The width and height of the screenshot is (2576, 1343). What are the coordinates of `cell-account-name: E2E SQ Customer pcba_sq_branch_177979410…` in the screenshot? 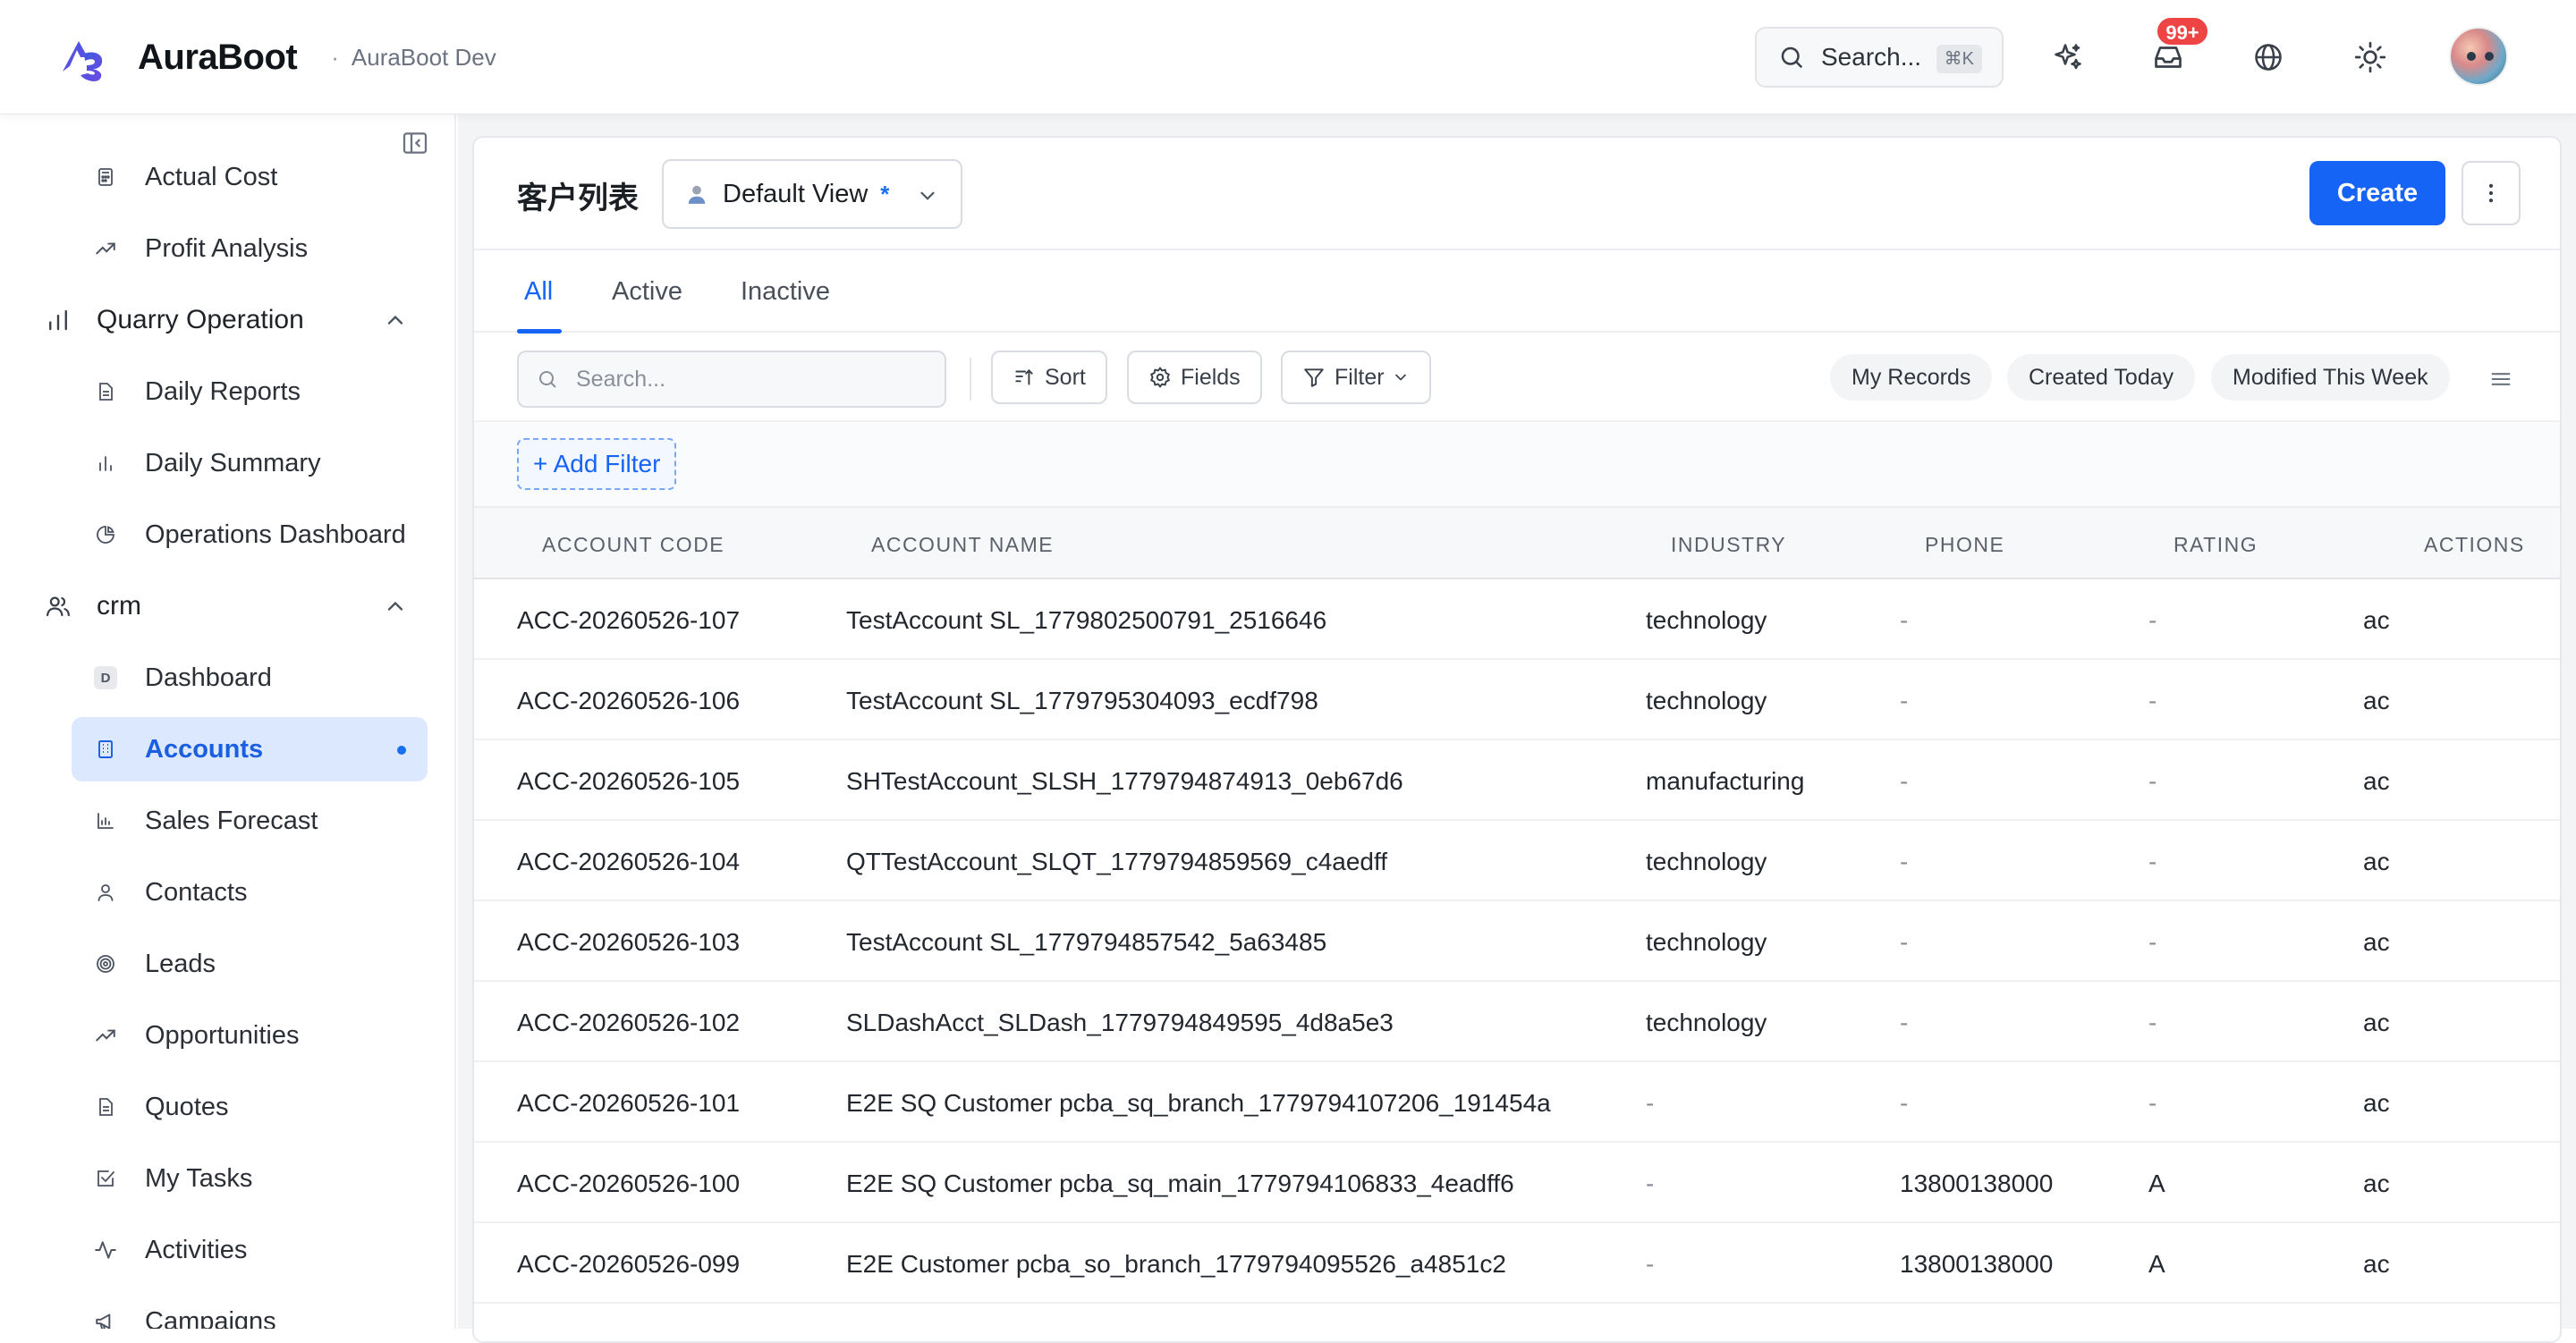 It's located at (1198, 1103).